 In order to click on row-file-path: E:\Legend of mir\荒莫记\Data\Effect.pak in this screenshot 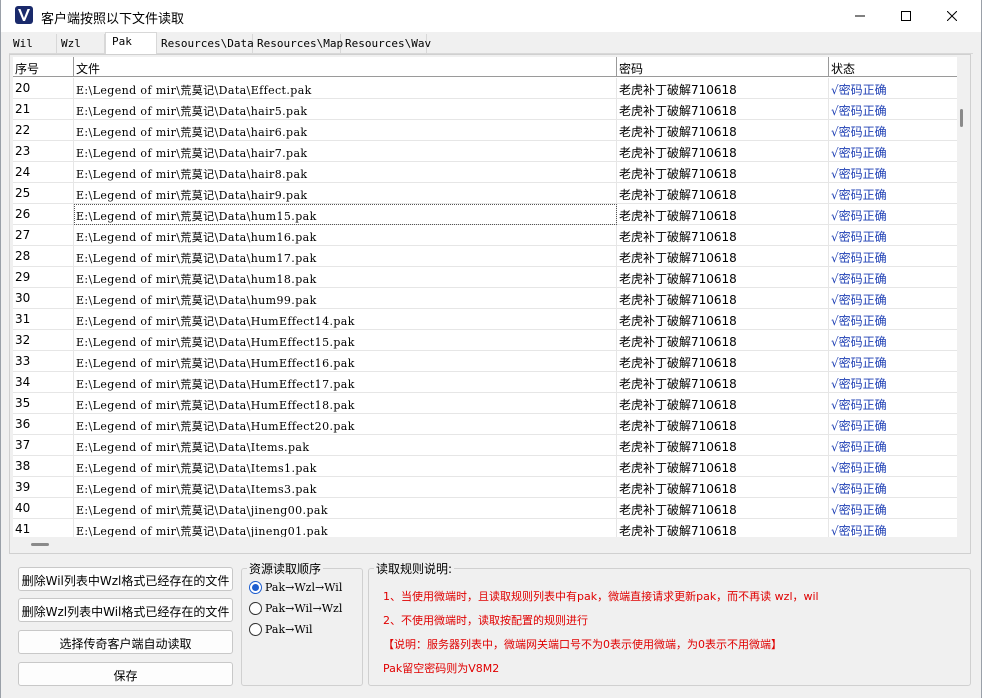, I will do `click(345, 88)`.